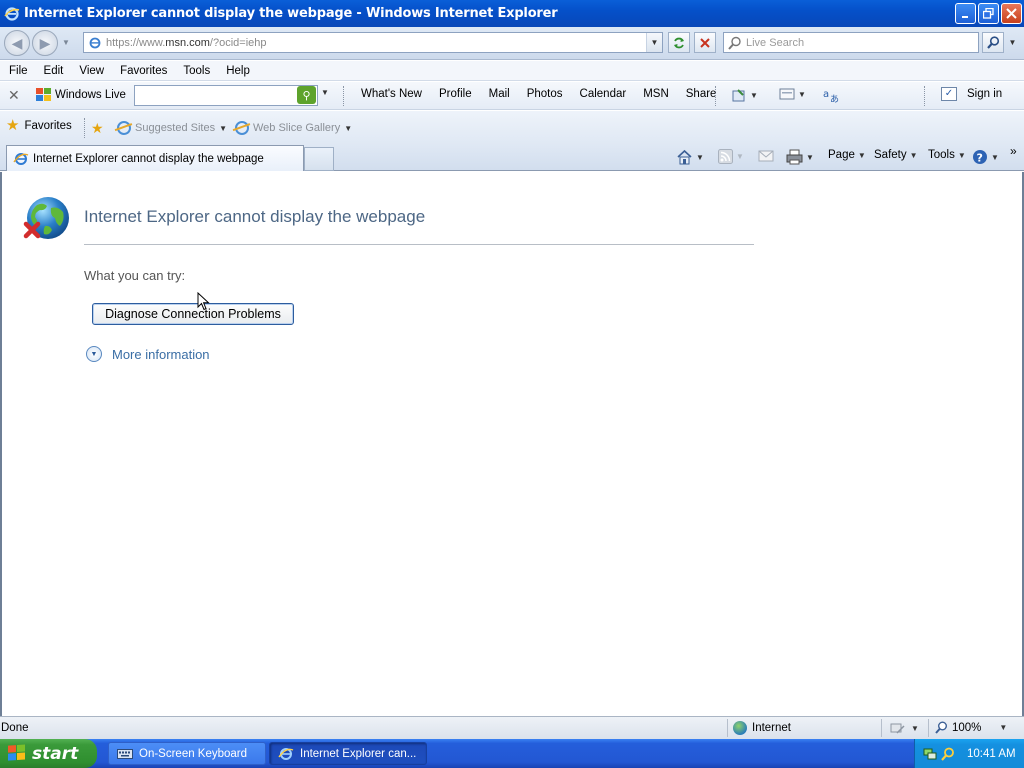 The width and height of the screenshot is (1024, 768). Describe the element at coordinates (654, 42) in the screenshot. I see `address-dropdown: ▼` at that location.